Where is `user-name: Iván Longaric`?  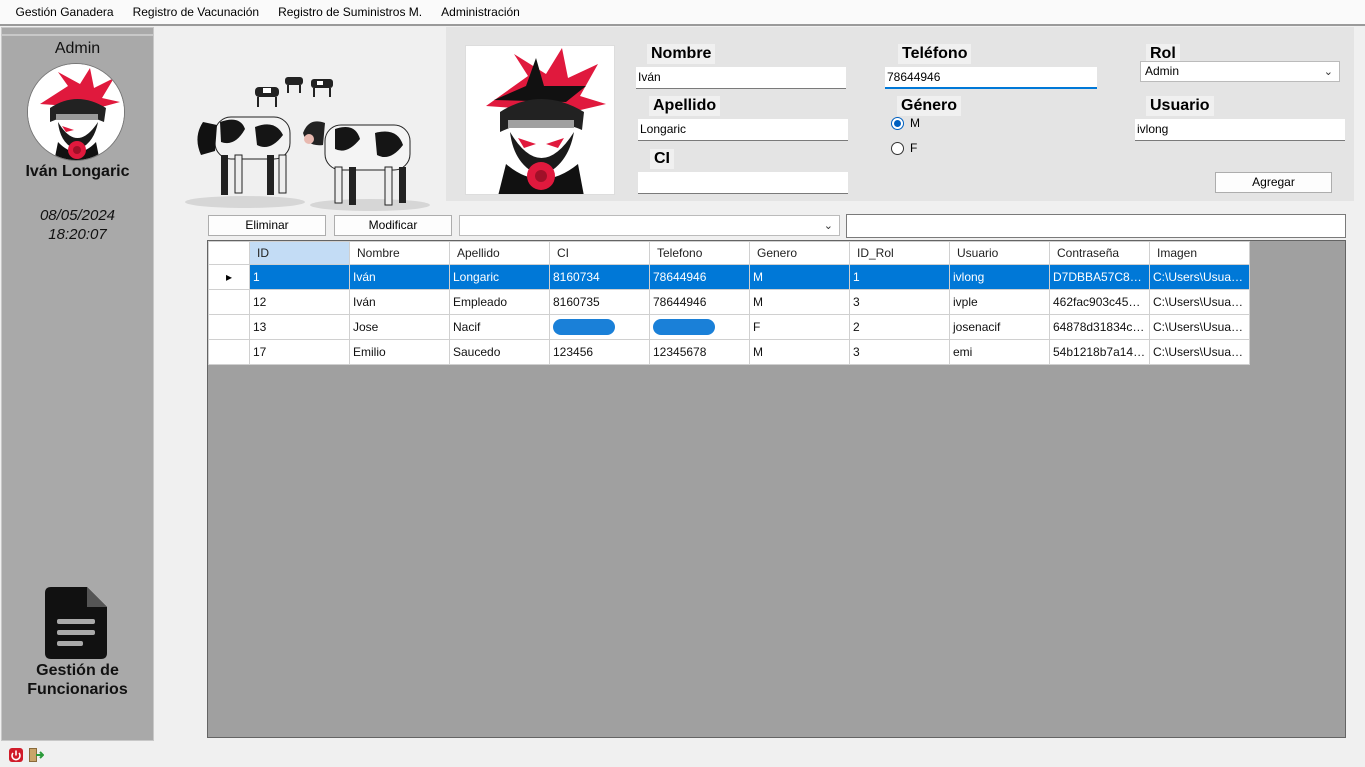
user-name: Iván Longaric is located at coordinates (77, 171).